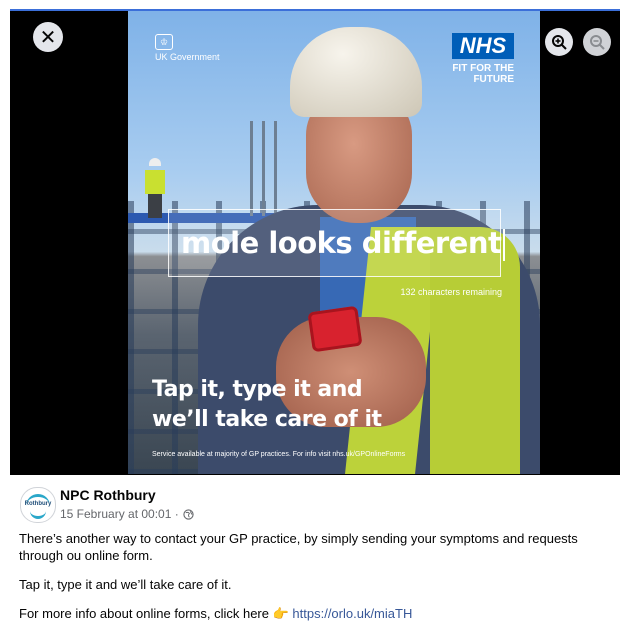 The image size is (620, 634). I want to click on uk-government-logo: ♔ UK Government, so click(187, 48).